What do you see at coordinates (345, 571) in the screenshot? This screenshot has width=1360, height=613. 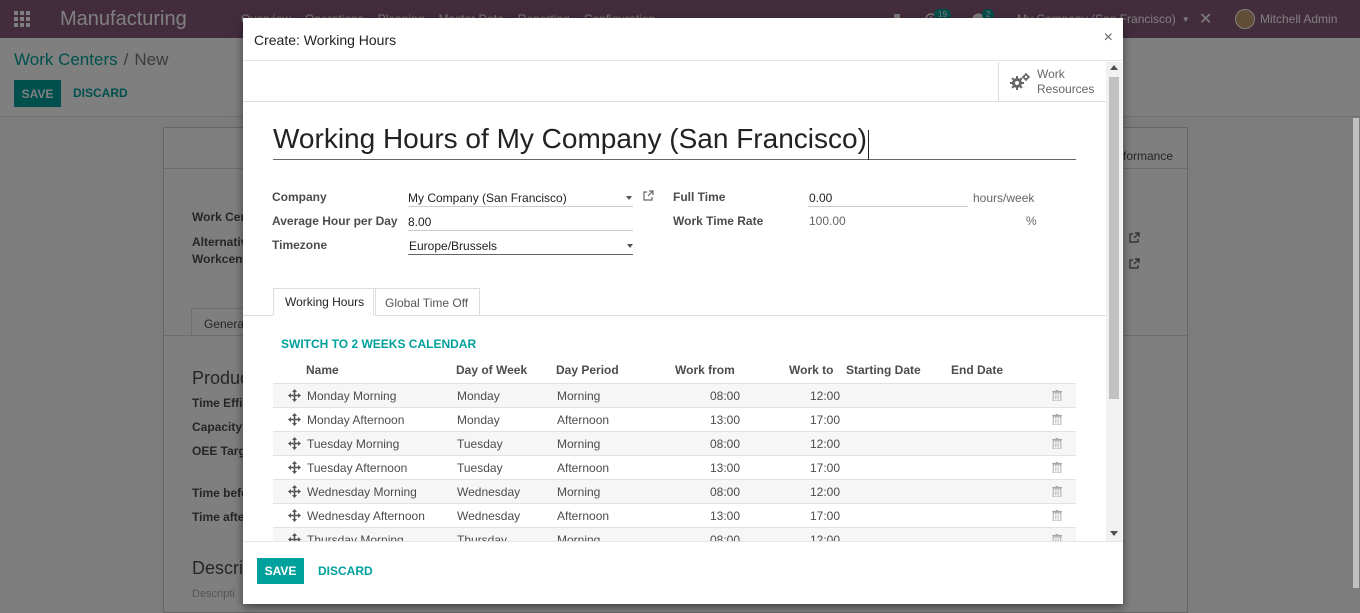 I see `discard-button: DISCARD` at bounding box center [345, 571].